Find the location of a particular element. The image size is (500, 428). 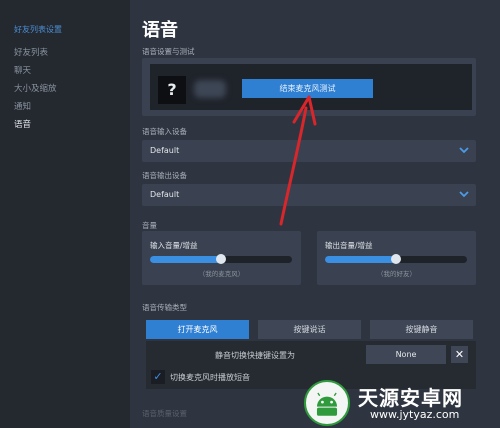

android-icon is located at coordinates (327, 404).